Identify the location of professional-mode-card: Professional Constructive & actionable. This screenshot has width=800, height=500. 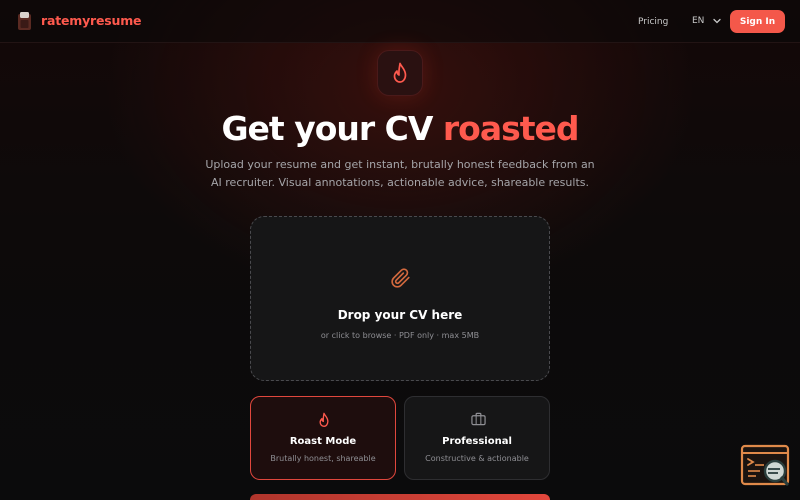
(477, 438).